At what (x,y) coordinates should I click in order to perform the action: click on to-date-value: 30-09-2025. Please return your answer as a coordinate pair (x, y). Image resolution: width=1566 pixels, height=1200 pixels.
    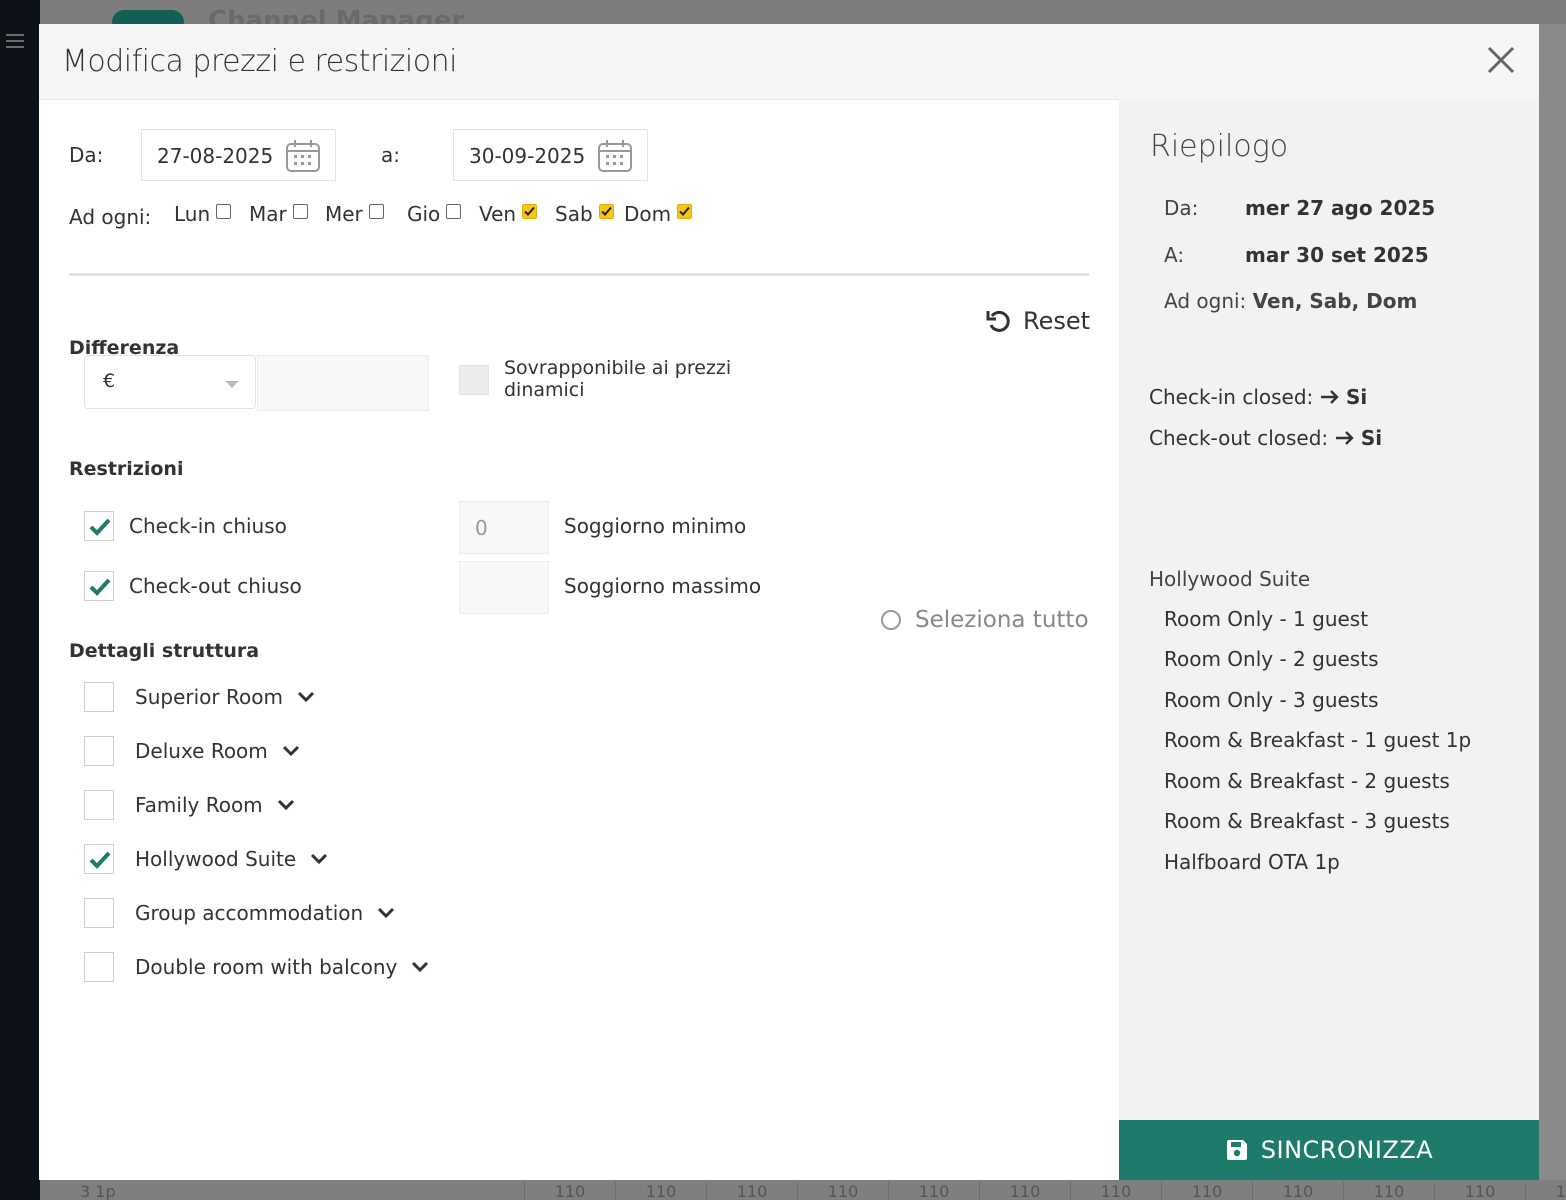
    Looking at the image, I should click on (527, 156).